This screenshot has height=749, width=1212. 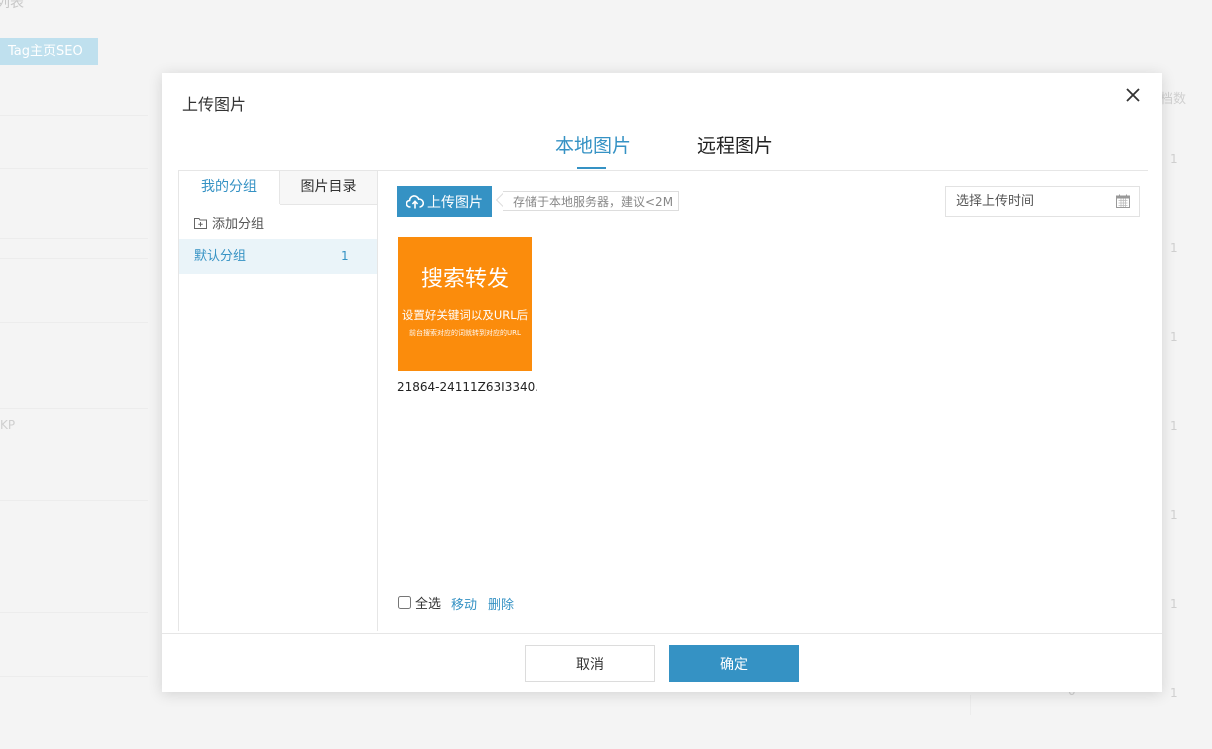 I want to click on group-count: 1, so click(x=345, y=256).